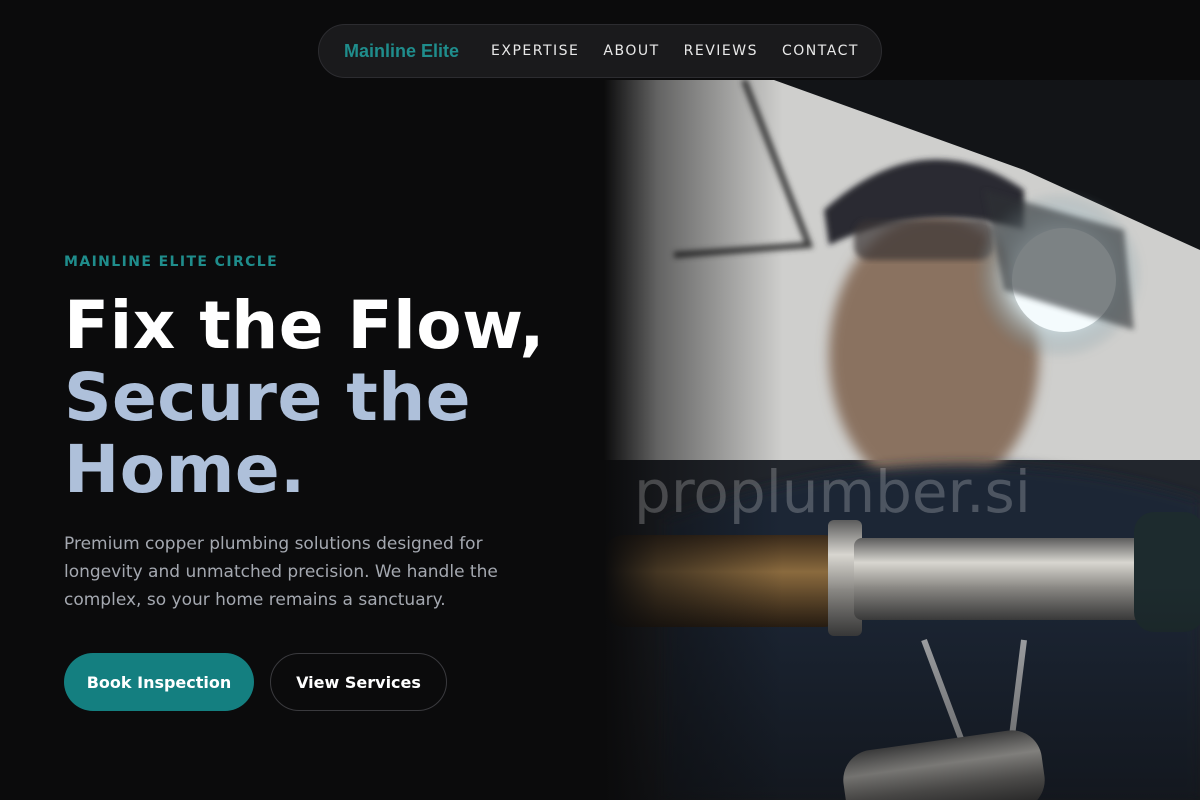 The height and width of the screenshot is (800, 1200). Describe the element at coordinates (159, 682) in the screenshot. I see `book-inspection-button: Book Inspection` at that location.